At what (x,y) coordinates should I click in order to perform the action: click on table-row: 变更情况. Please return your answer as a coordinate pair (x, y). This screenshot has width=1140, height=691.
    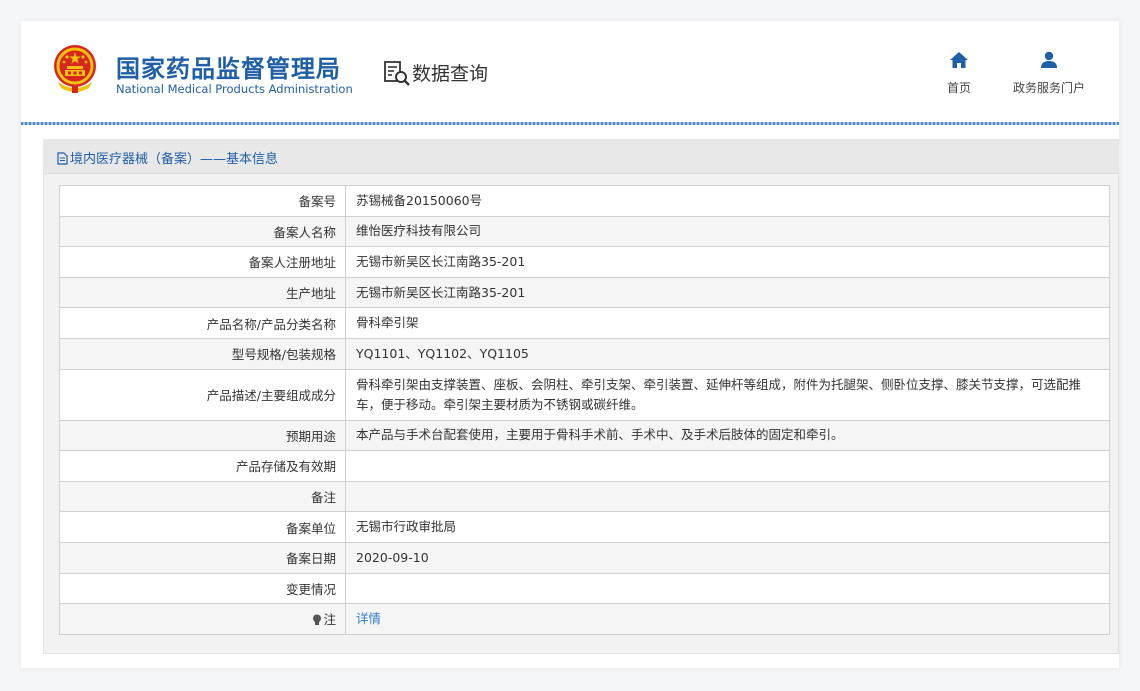
    Looking at the image, I should click on (584, 588).